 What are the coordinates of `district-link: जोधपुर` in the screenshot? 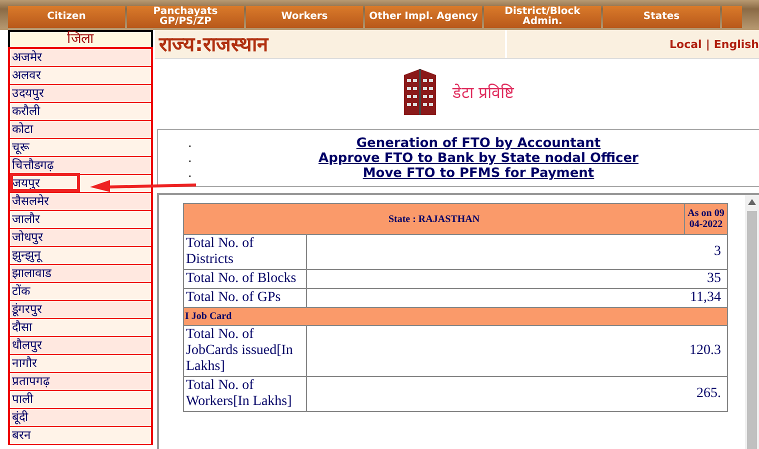 It's located at (80, 238).